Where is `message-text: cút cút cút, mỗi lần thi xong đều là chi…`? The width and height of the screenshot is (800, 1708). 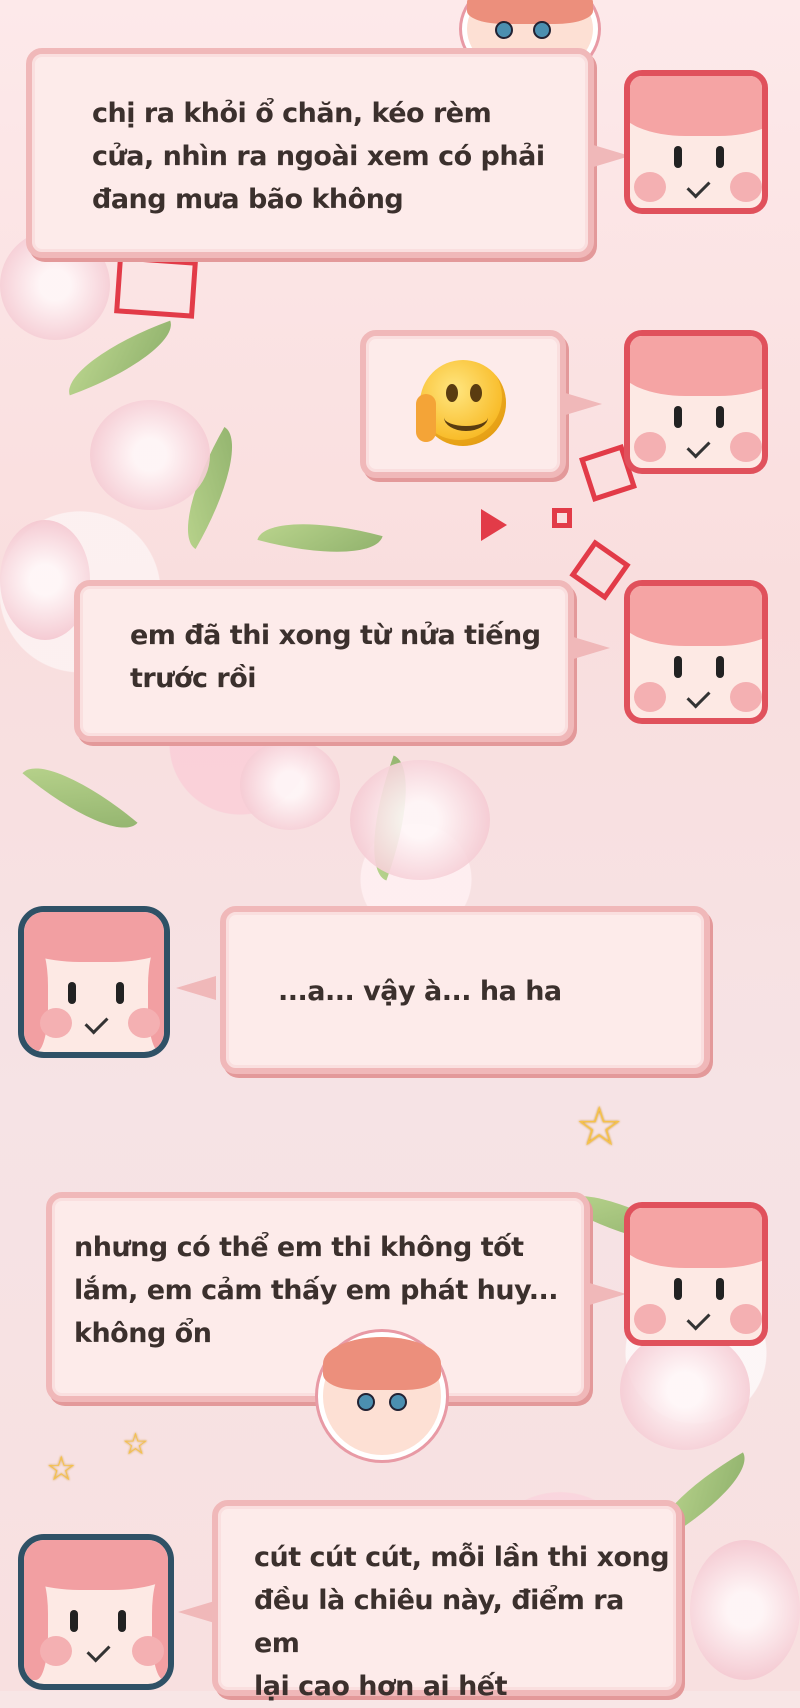
message-text: cút cút cút, mỗi lần thi xong đều là chi… is located at coordinates (462, 1622).